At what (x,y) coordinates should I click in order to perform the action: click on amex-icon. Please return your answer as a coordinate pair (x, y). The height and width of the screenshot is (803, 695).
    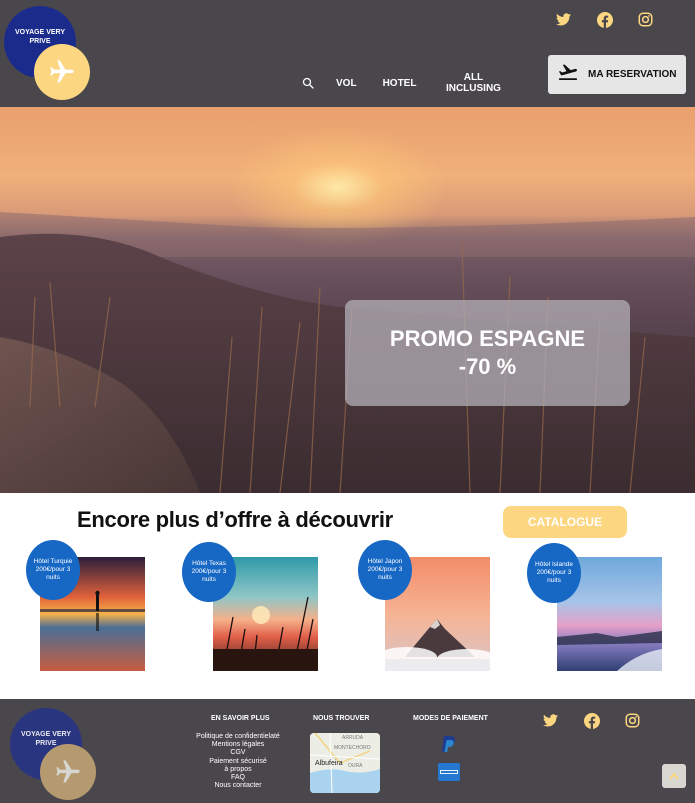
    Looking at the image, I should click on (449, 772).